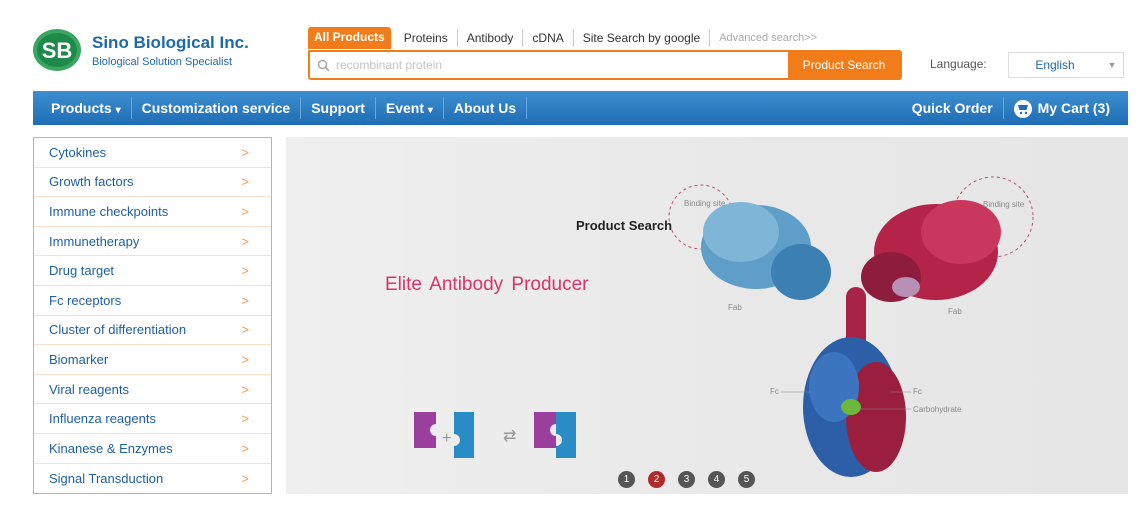  Describe the element at coordinates (1004, 204) in the screenshot. I see `binding-site-label-right: Binding site` at that location.